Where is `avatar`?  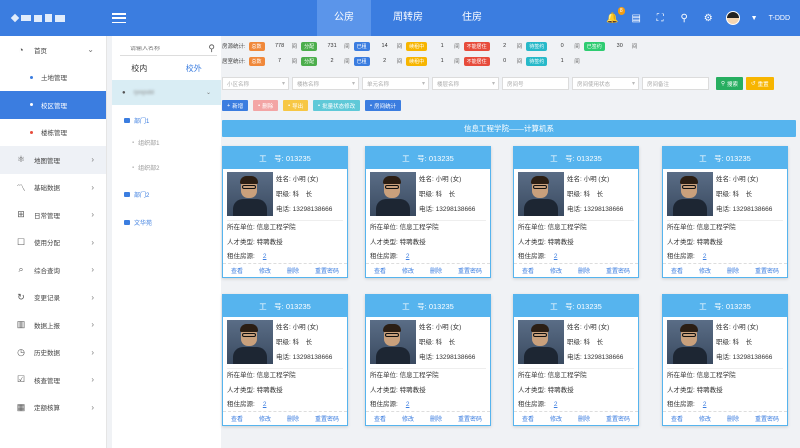
avatar is located at coordinates (732, 18).